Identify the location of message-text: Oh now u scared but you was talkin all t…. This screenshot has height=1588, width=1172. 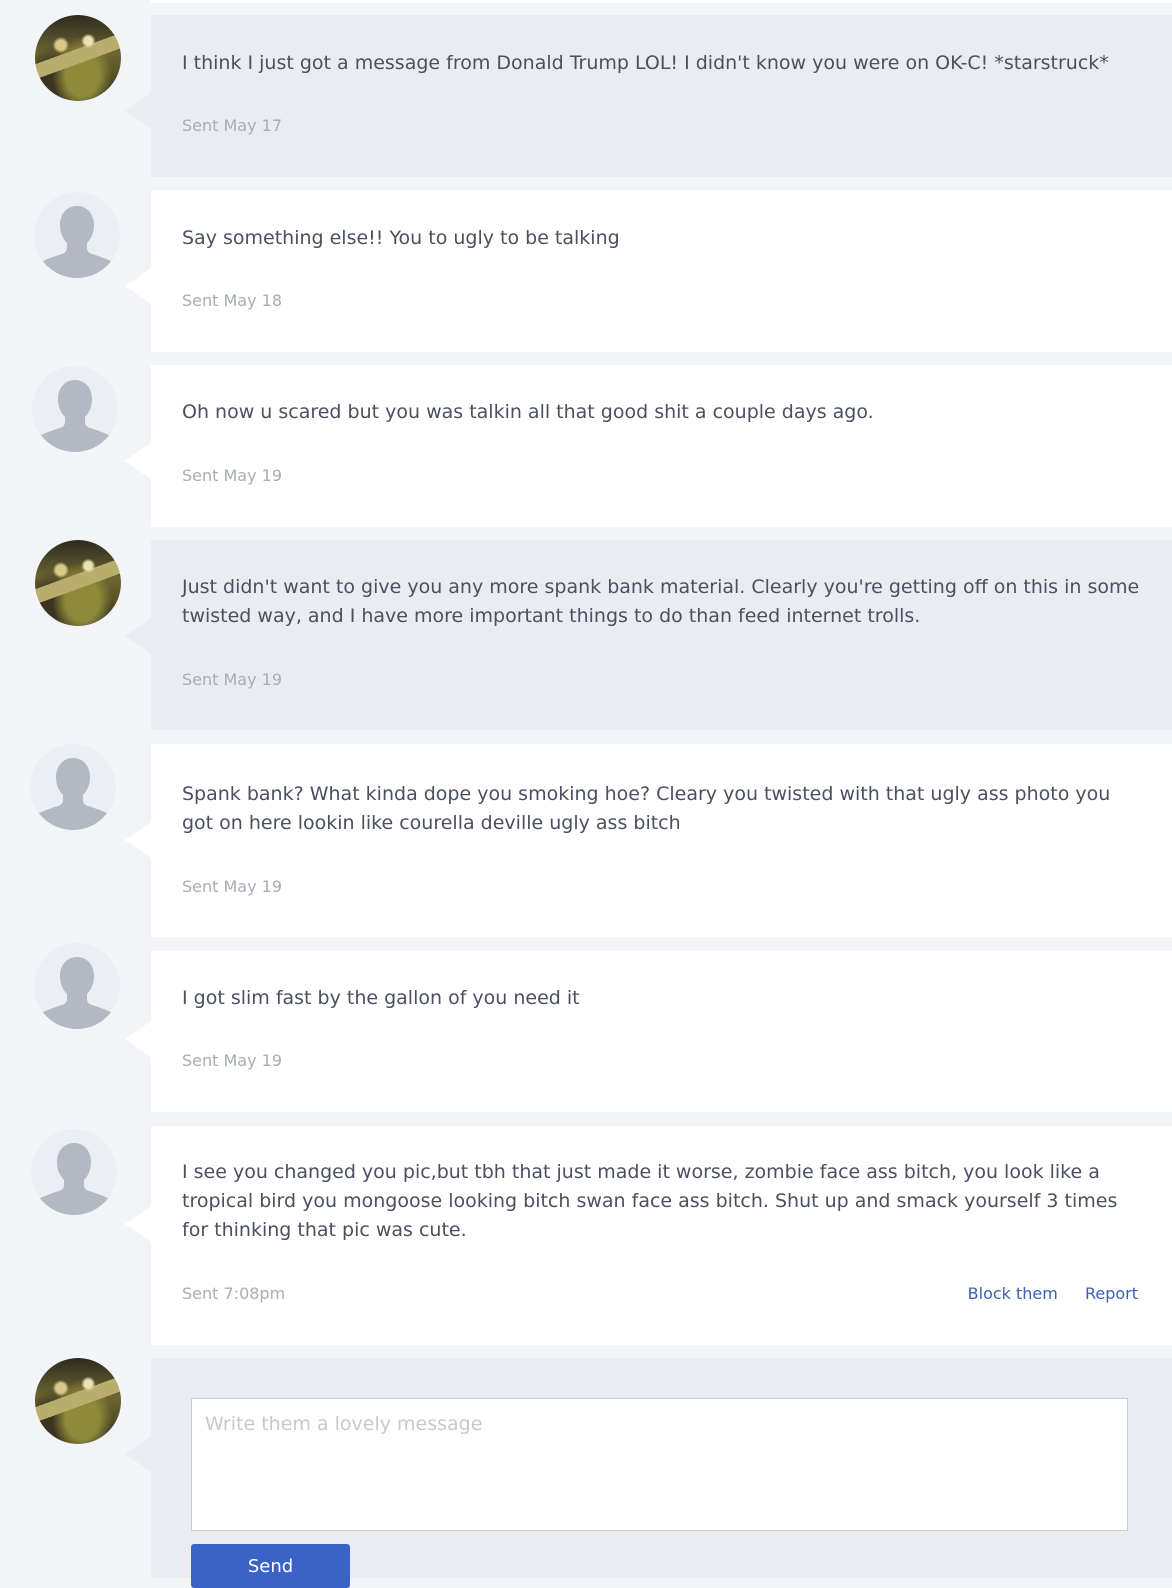
(528, 412).